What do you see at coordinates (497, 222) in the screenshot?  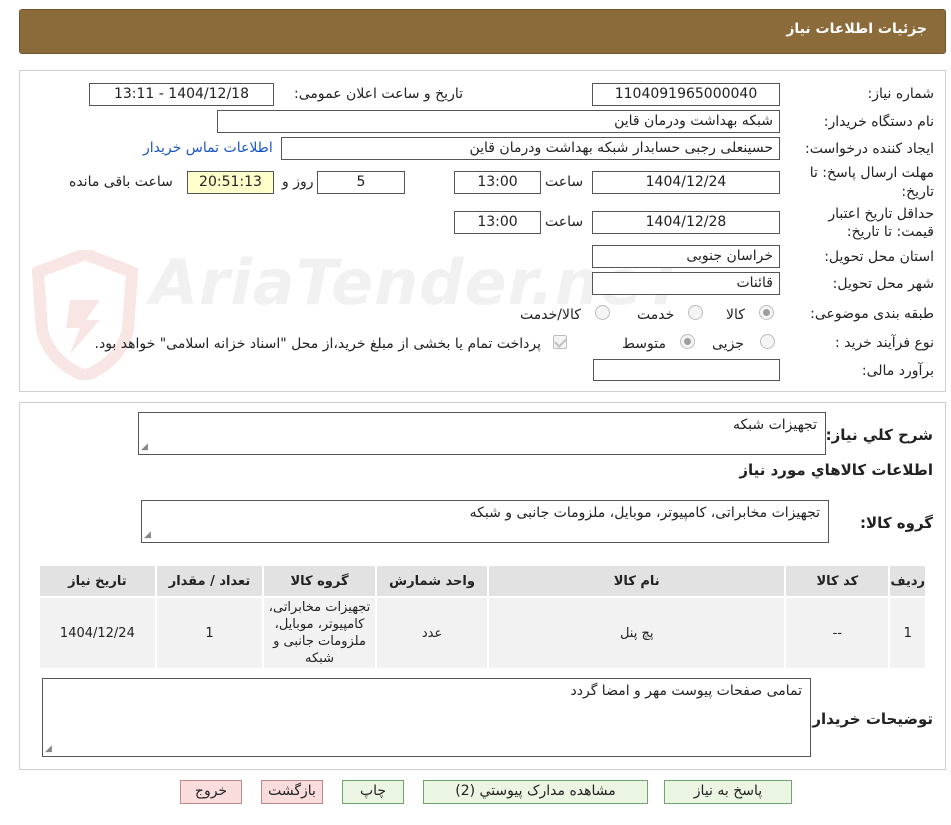 I see `validity-time-field: 13:00` at bounding box center [497, 222].